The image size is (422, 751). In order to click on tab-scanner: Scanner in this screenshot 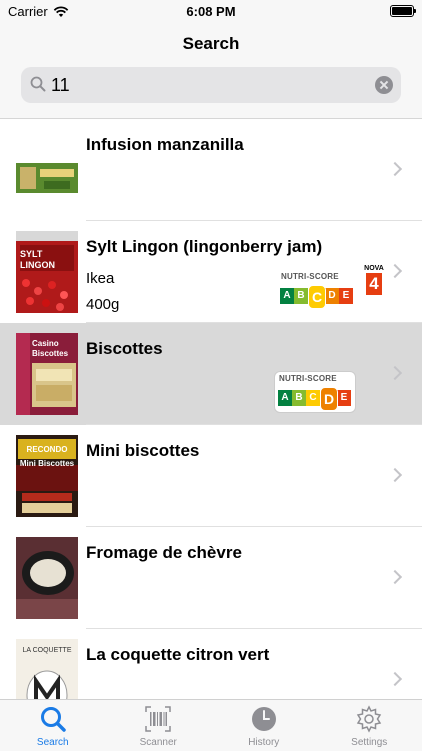, I will do `click(159, 725)`.